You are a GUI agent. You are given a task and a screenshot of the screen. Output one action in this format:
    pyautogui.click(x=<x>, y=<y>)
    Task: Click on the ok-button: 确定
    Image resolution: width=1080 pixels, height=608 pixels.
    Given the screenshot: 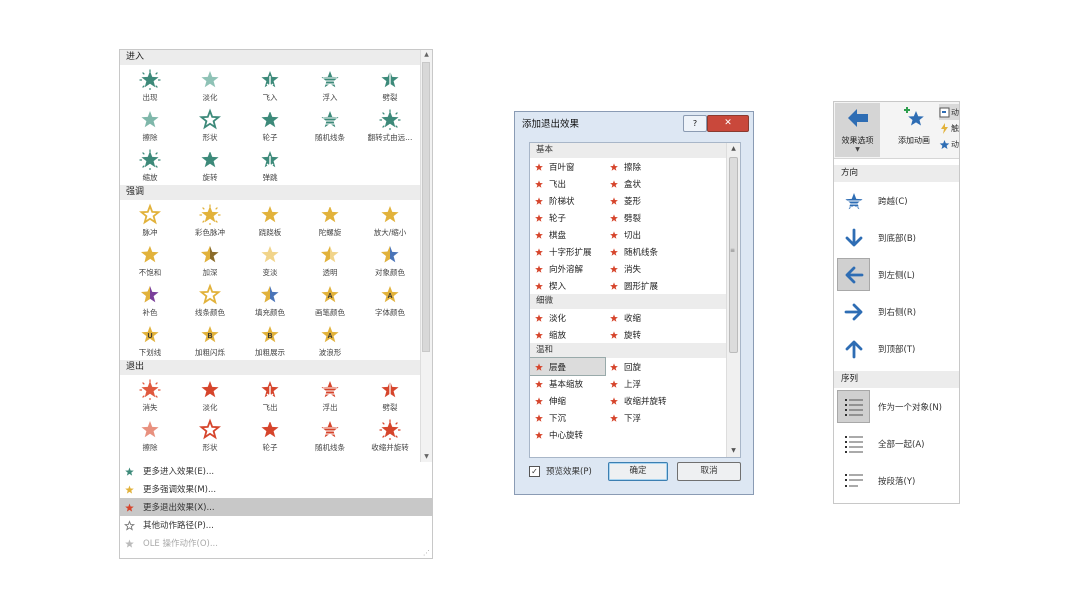 What is the action you would take?
    pyautogui.click(x=638, y=471)
    